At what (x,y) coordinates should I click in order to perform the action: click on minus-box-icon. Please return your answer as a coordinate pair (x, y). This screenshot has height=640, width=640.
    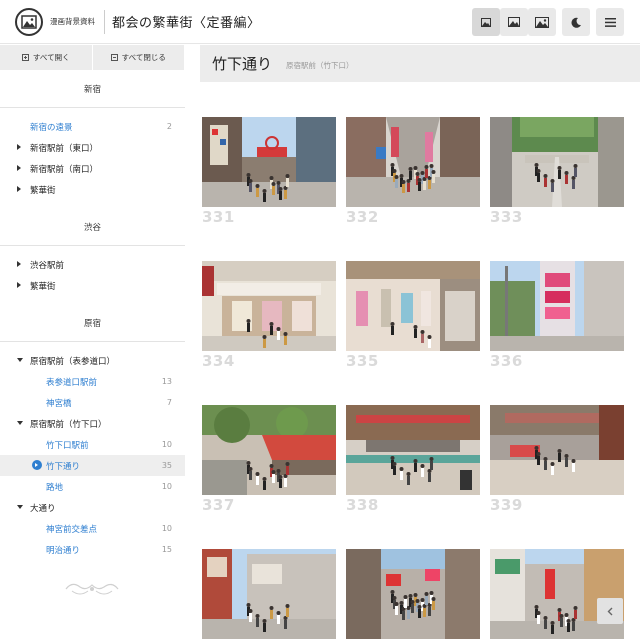
    Looking at the image, I should click on (114, 57).